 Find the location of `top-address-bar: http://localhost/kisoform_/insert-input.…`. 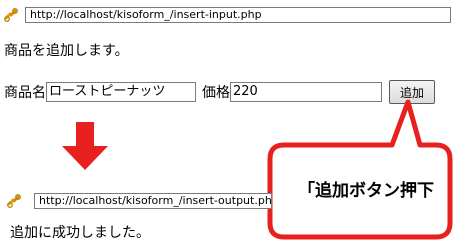

top-address-bar: http://localhost/kisoform_/insert-input.… is located at coordinates (227, 15).